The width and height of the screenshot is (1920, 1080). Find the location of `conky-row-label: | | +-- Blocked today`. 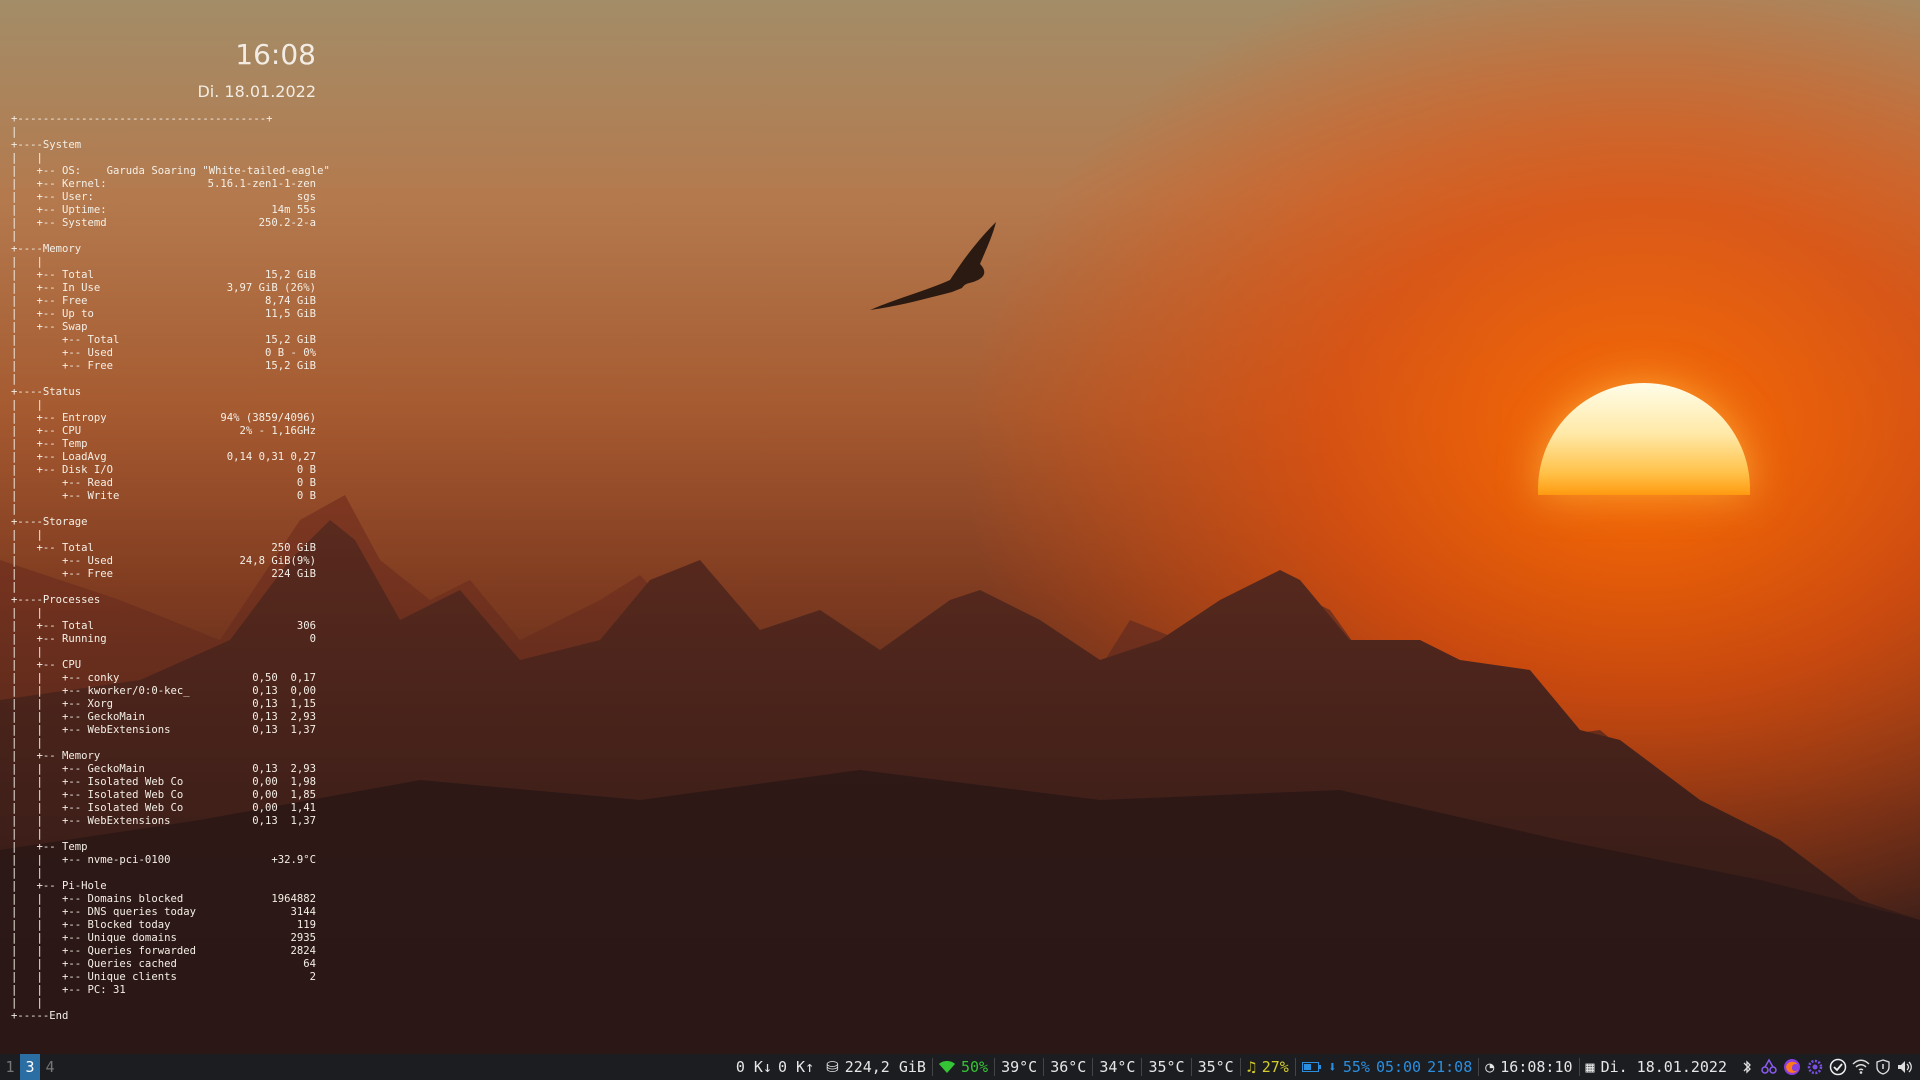

conky-row-label: | | +-- Blocked today is located at coordinates (91, 925).